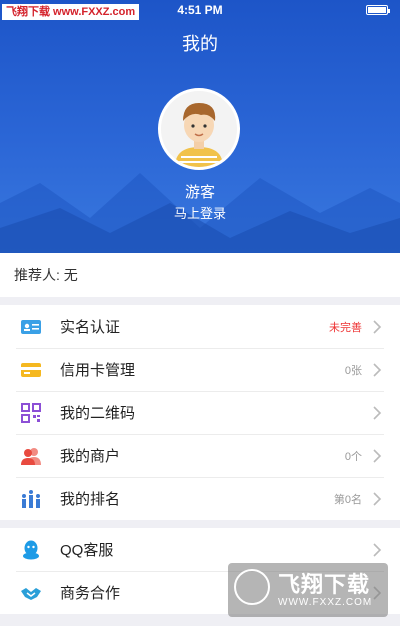 The width and height of the screenshot is (400, 626). Describe the element at coordinates (31, 456) in the screenshot. I see `merchant-icon` at that location.